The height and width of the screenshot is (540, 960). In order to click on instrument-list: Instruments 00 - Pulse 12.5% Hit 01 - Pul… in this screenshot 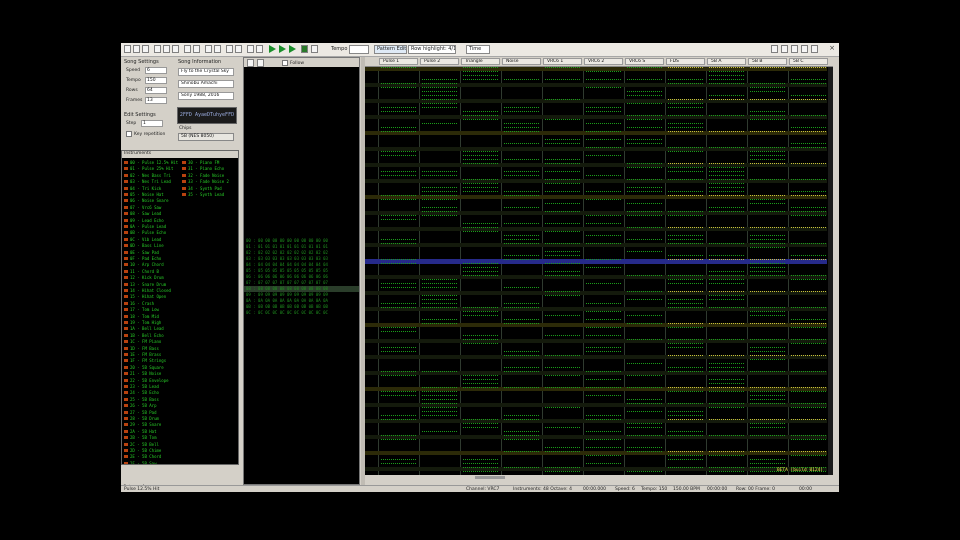, I will do `click(180, 307)`.